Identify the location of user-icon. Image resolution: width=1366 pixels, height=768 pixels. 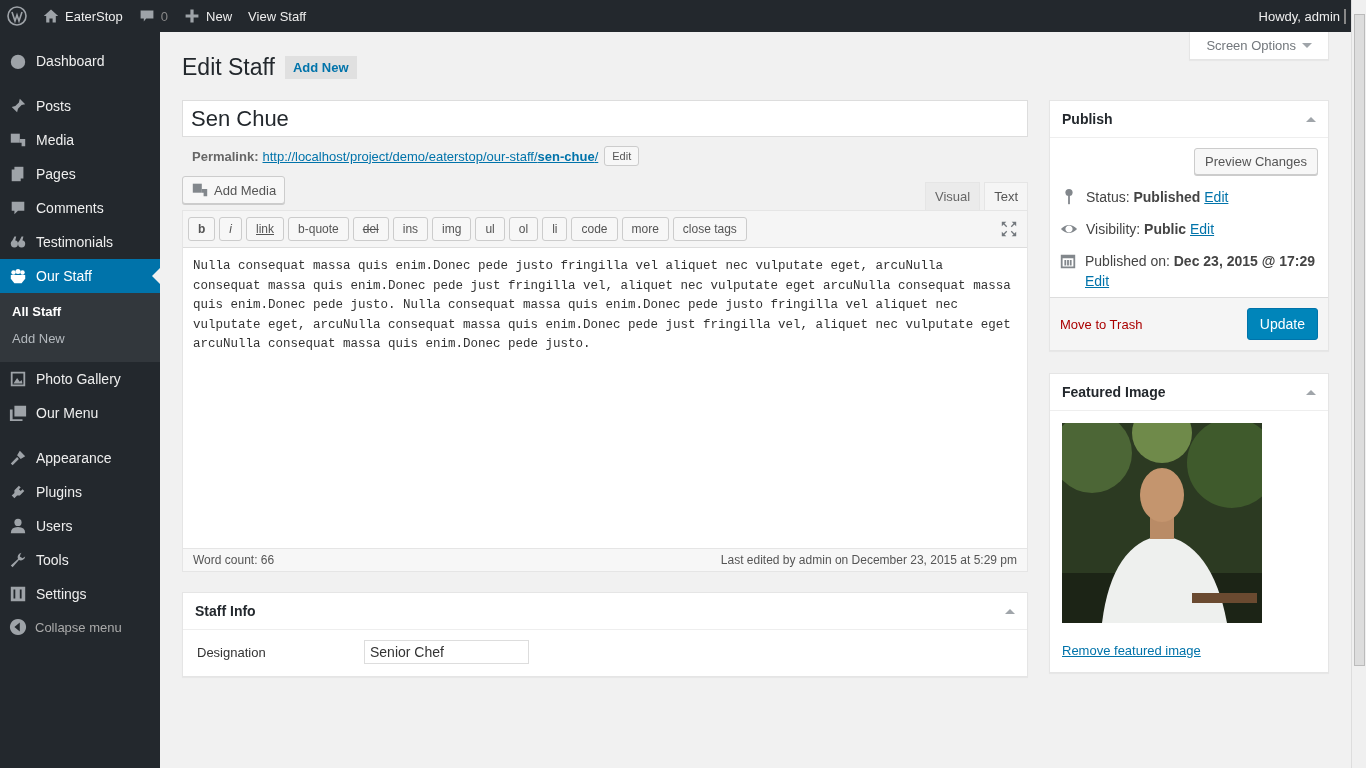
(18, 526).